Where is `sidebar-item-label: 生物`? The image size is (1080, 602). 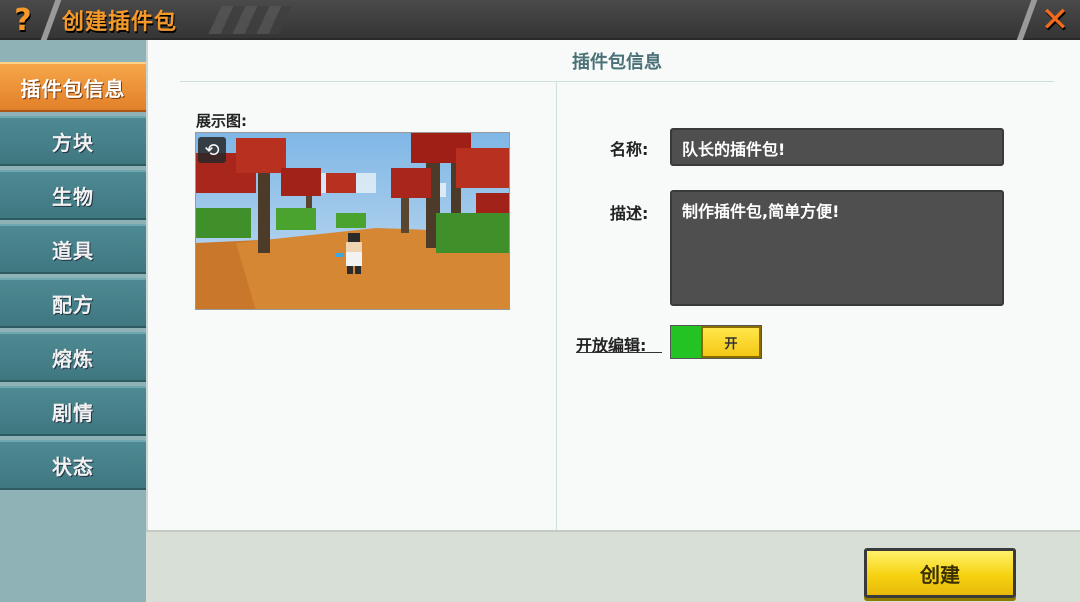
sidebar-item-label: 生物 is located at coordinates (73, 196).